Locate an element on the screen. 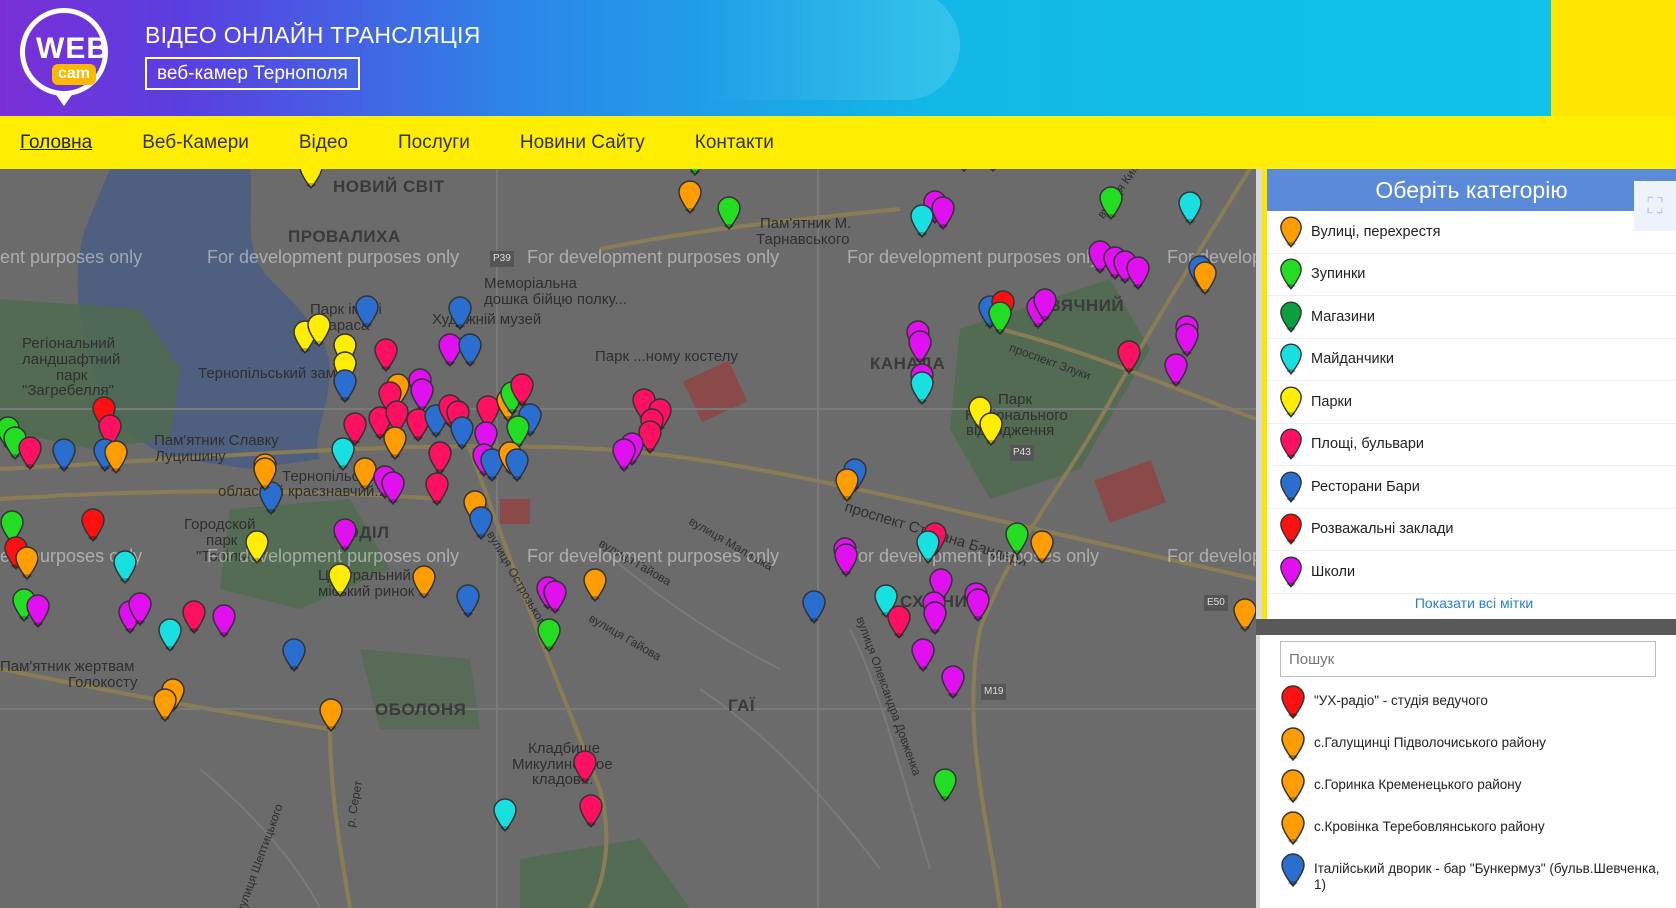 Image resolution: width=1676 pixels, height=908 pixels. camera-list-item: с.Кровінка Теребовлянського району is located at coordinates (1470, 828).